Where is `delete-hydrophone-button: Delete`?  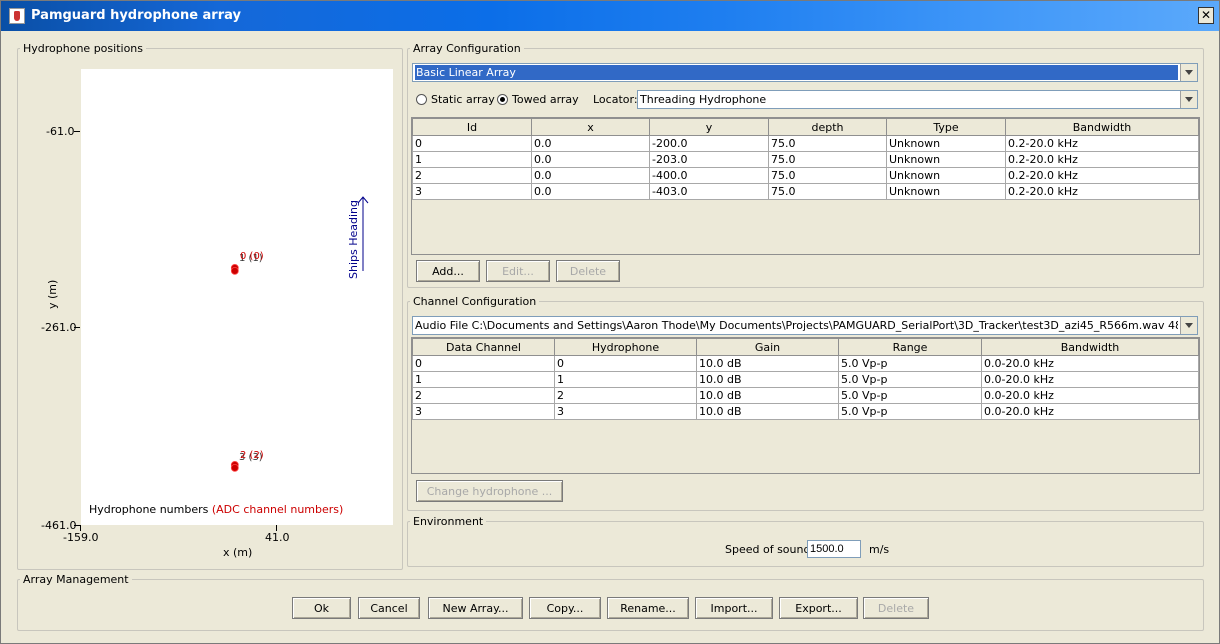 delete-hydrophone-button: Delete is located at coordinates (588, 271).